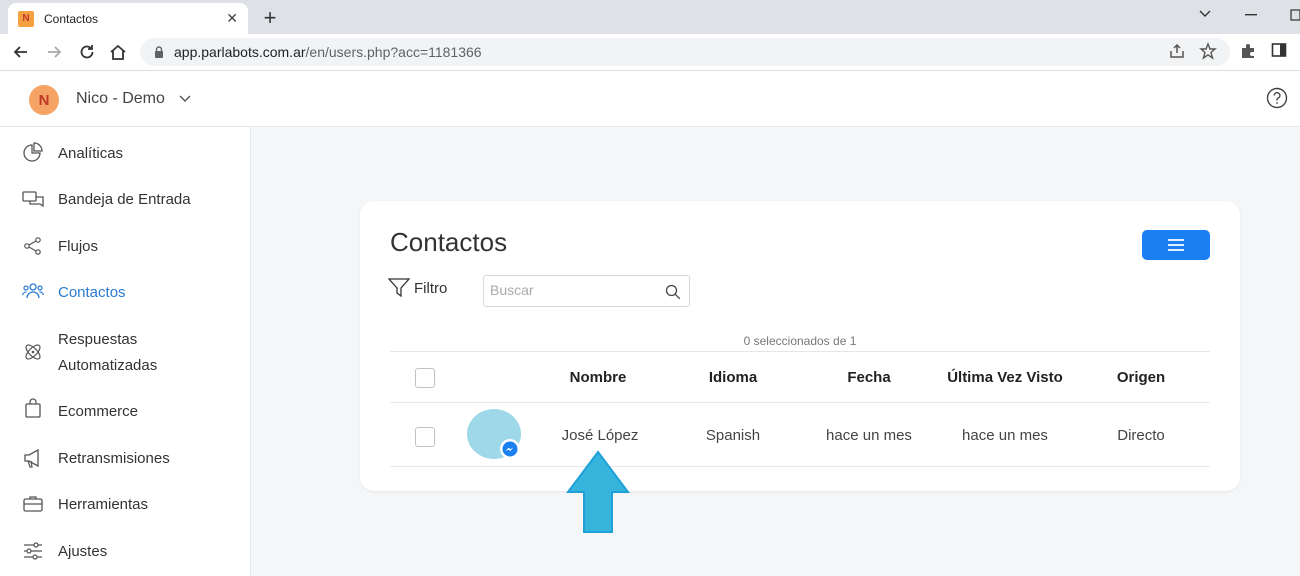 Image resolution: width=1300 pixels, height=576 pixels. What do you see at coordinates (575, 290) in the screenshot?
I see `search-input` at bounding box center [575, 290].